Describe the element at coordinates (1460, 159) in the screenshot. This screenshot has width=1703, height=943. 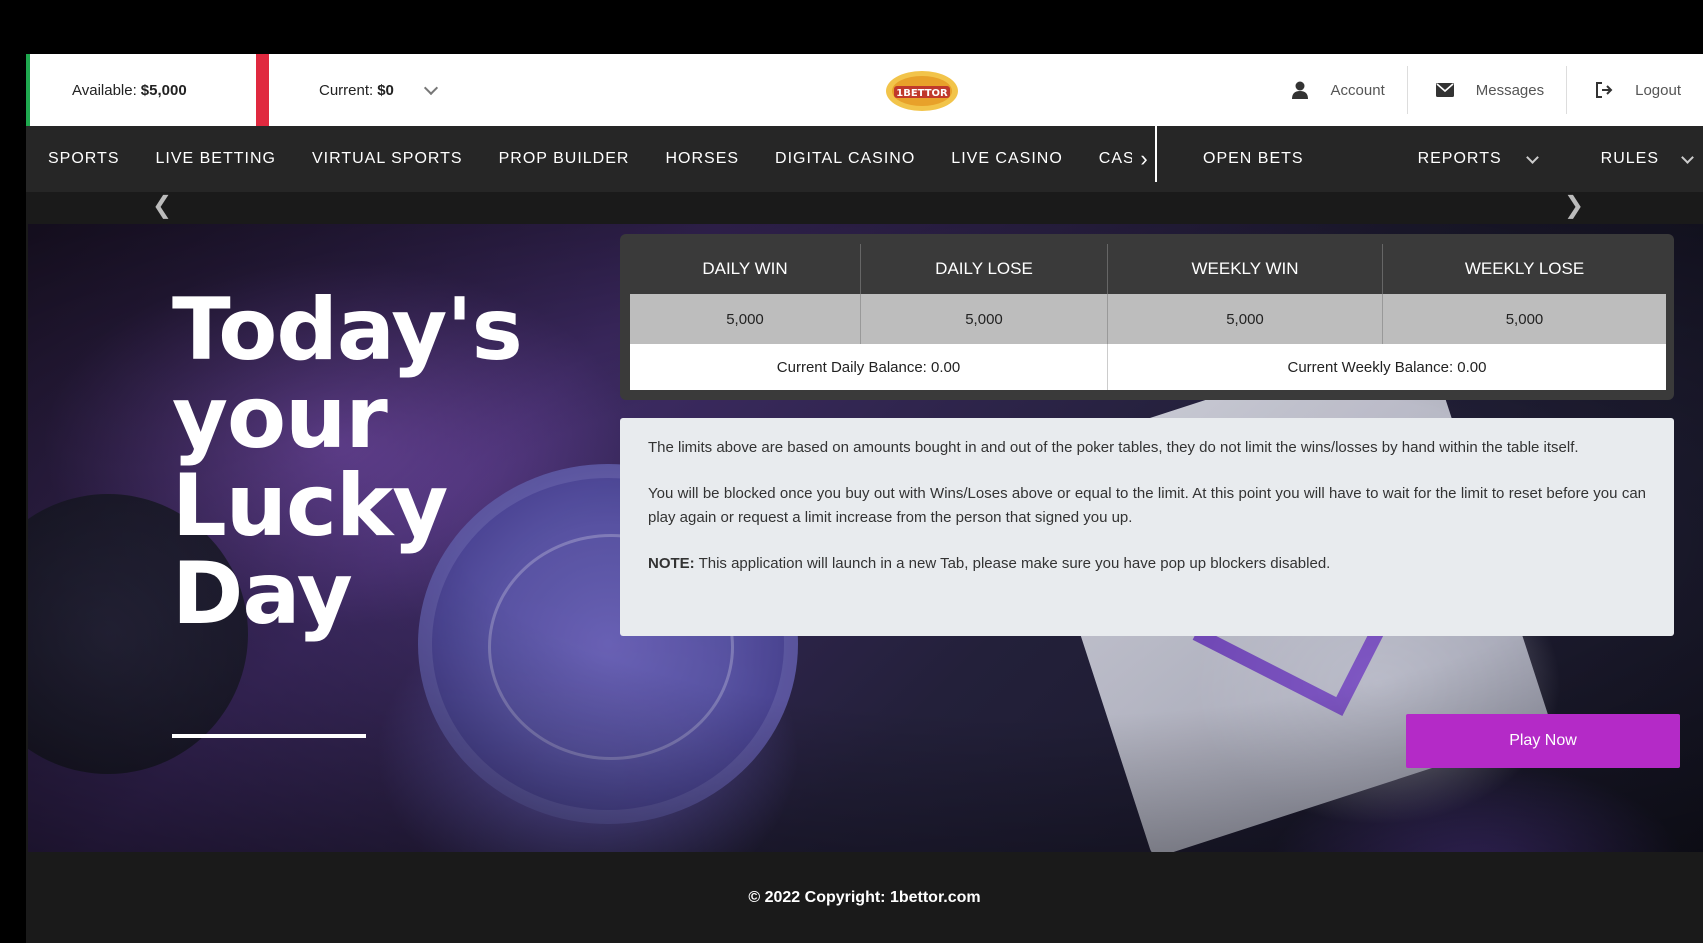
I see `nav-item-reports: REPORTS` at that location.